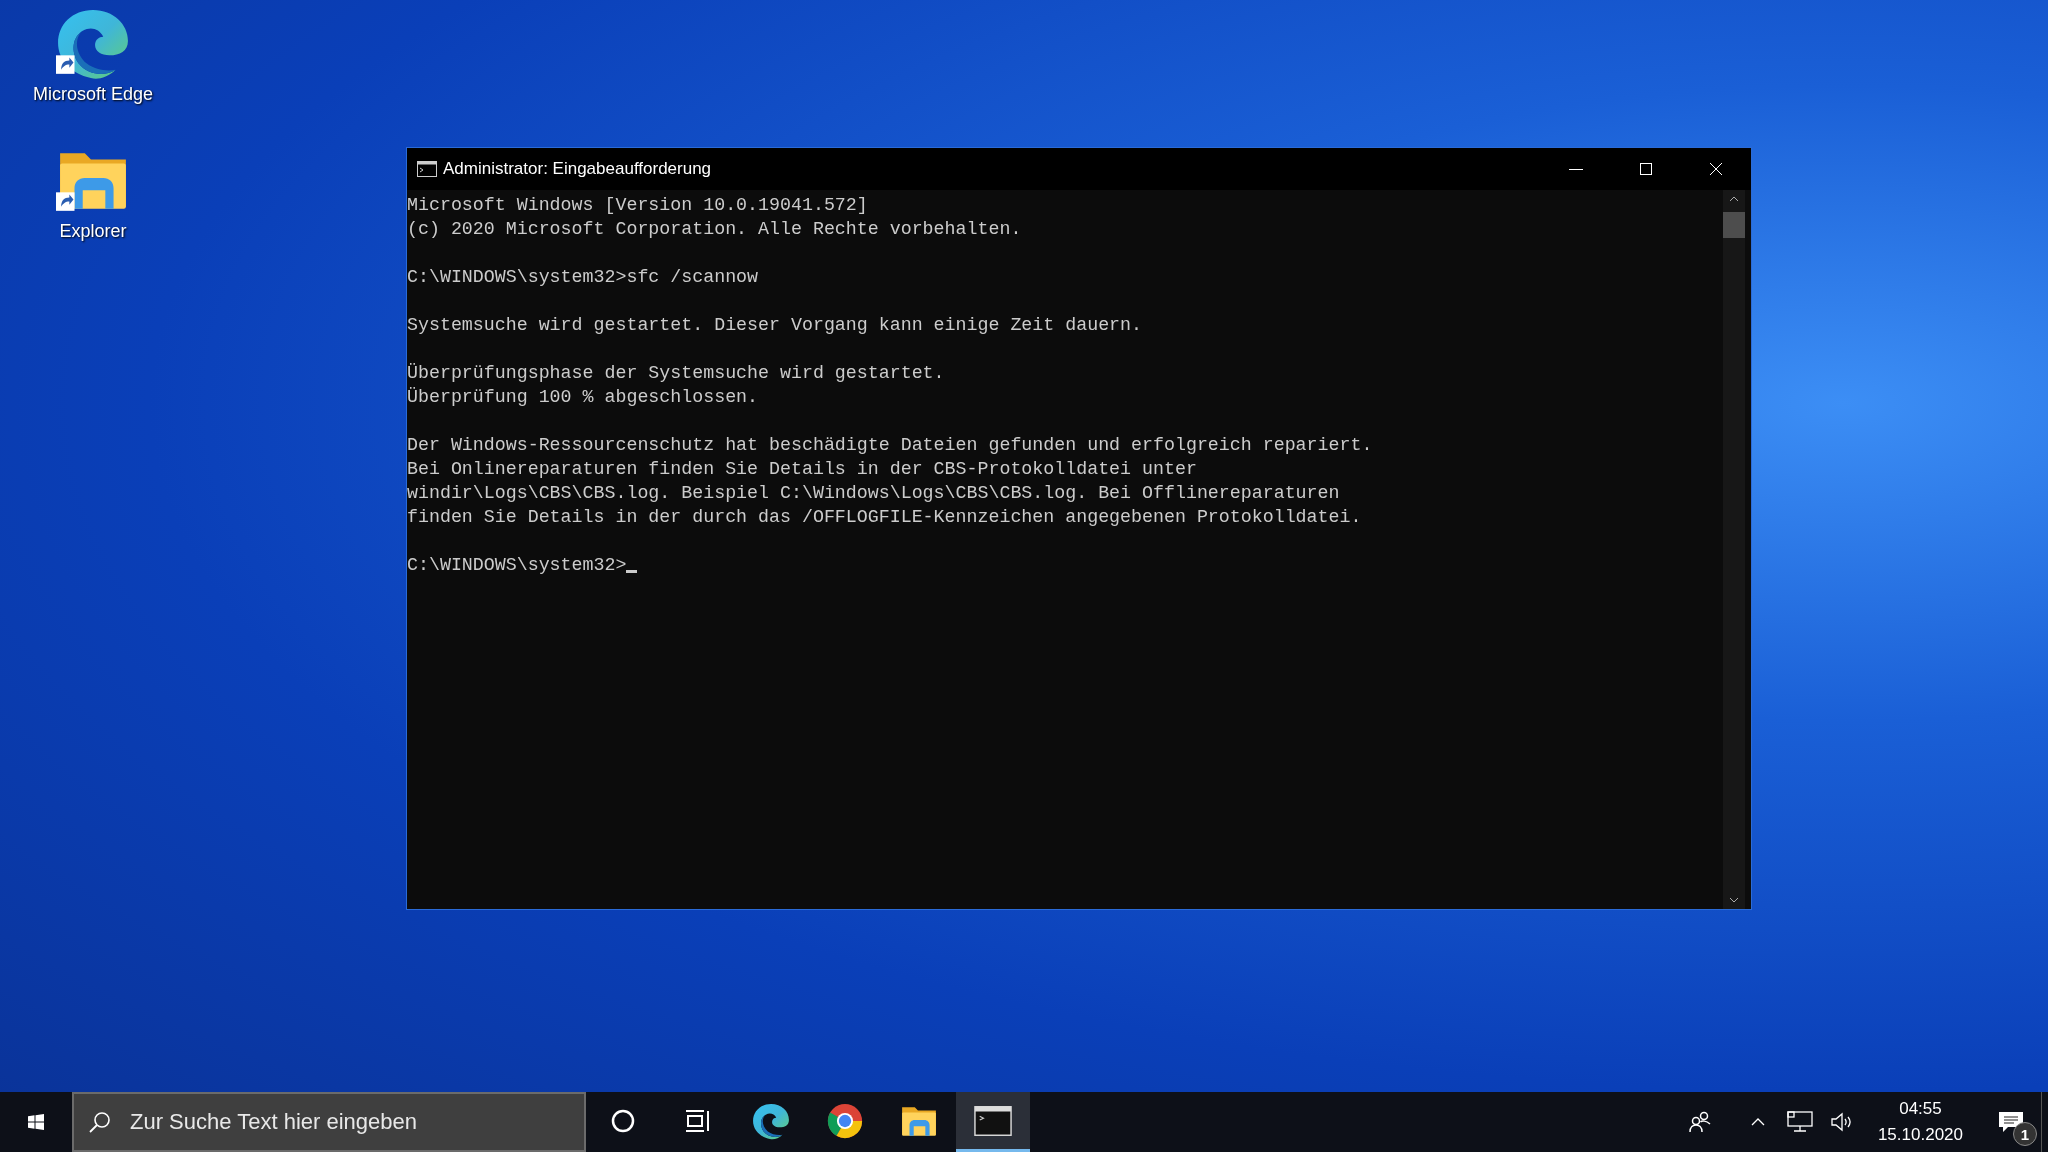 Image resolution: width=2048 pixels, height=1152 pixels. I want to click on minimize-icon, so click(1576, 169).